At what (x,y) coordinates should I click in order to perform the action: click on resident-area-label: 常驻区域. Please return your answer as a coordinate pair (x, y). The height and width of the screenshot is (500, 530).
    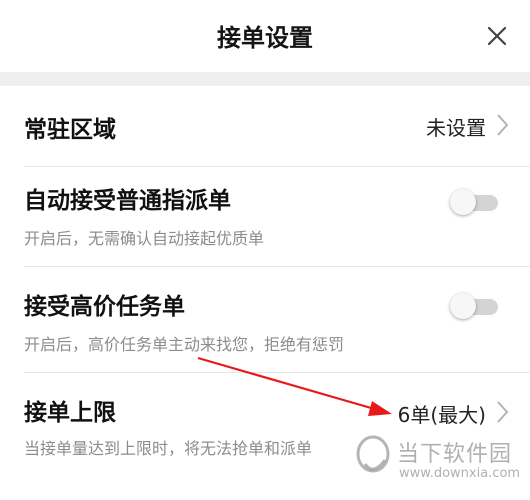
    Looking at the image, I should click on (70, 130).